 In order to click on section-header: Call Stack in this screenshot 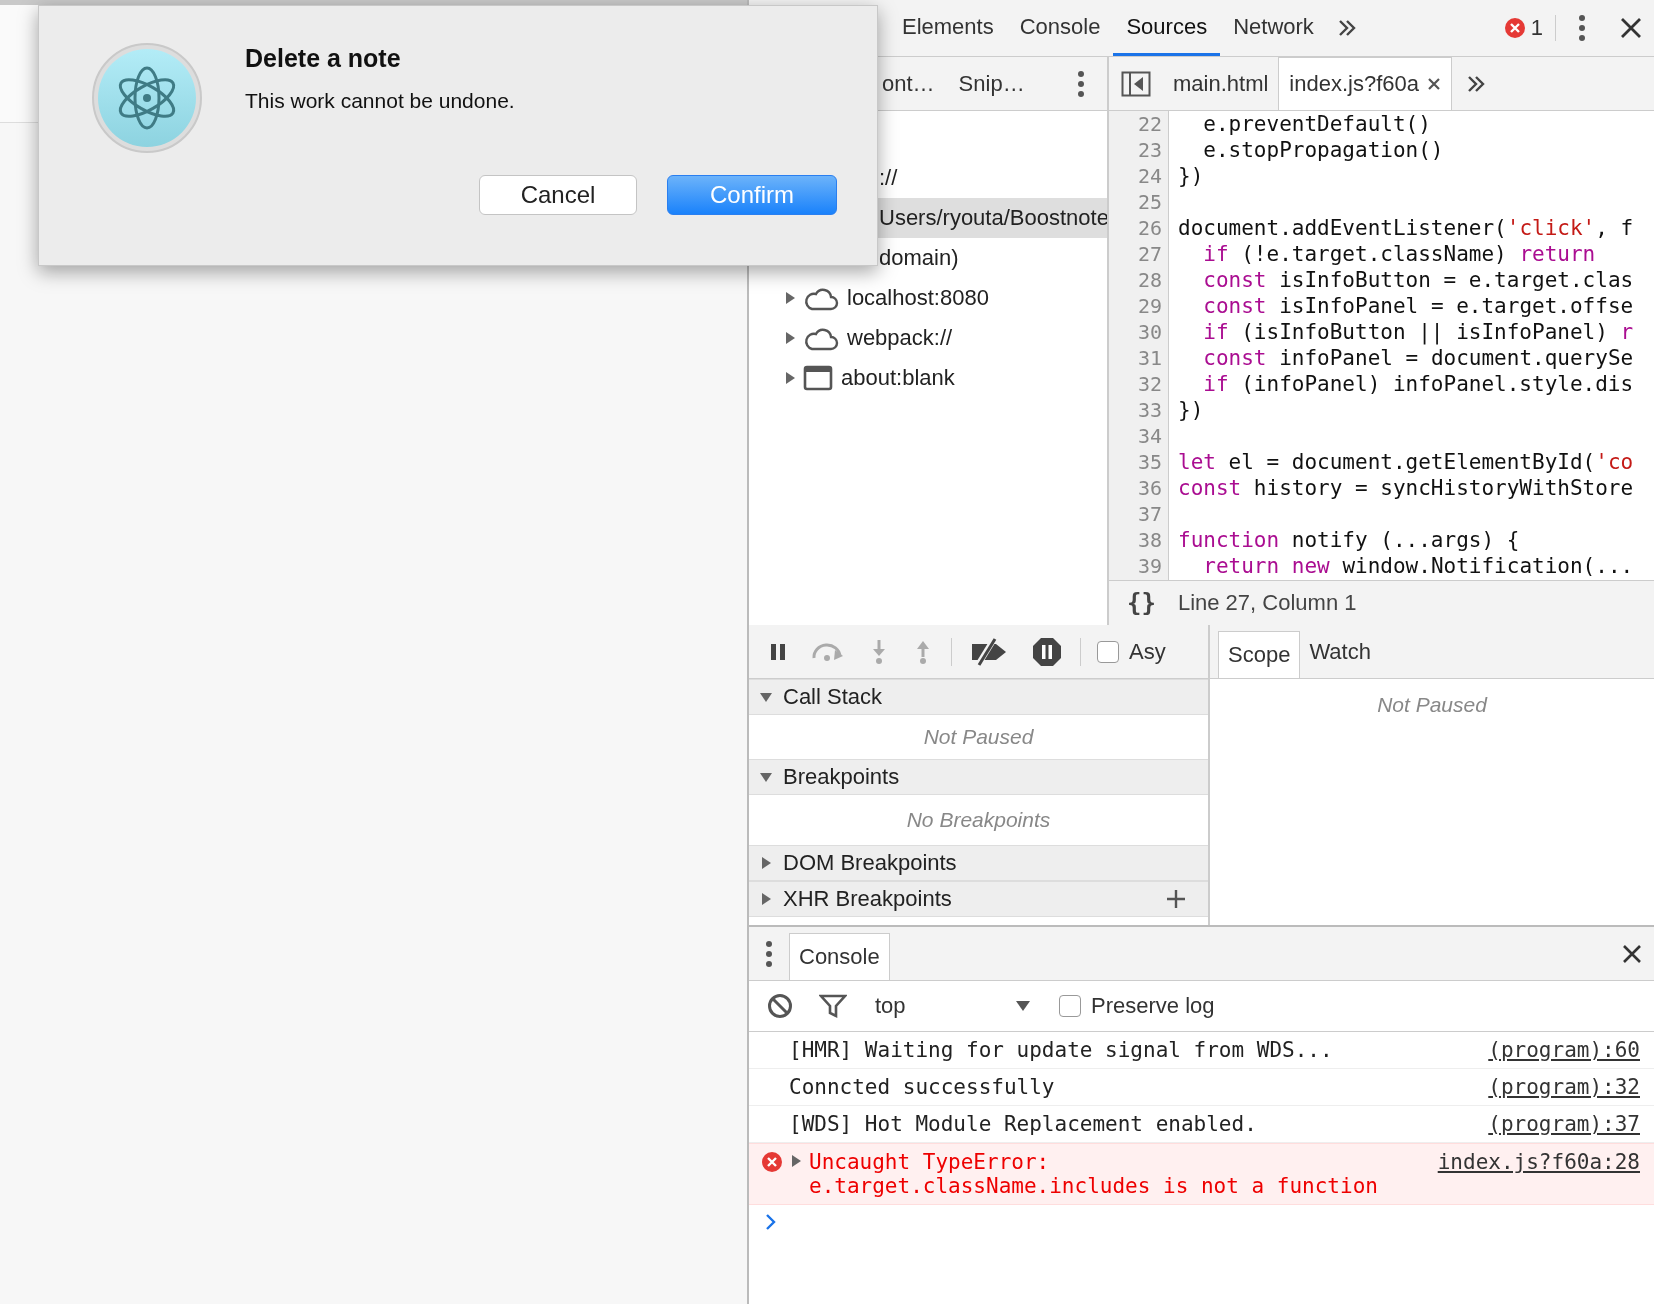, I will do `click(978, 697)`.